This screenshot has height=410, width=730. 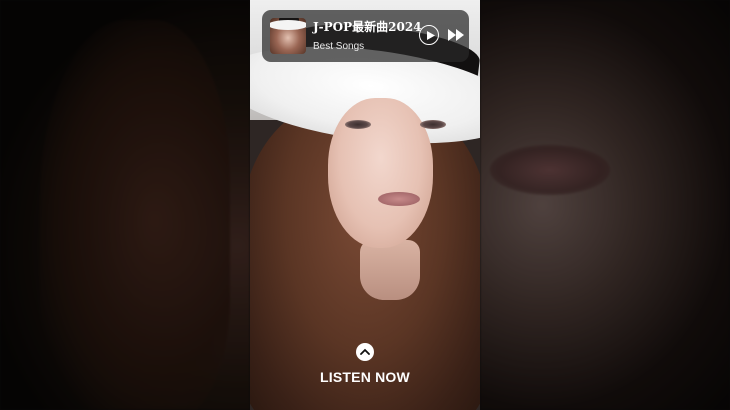 I want to click on play-icon, so click(x=431, y=35).